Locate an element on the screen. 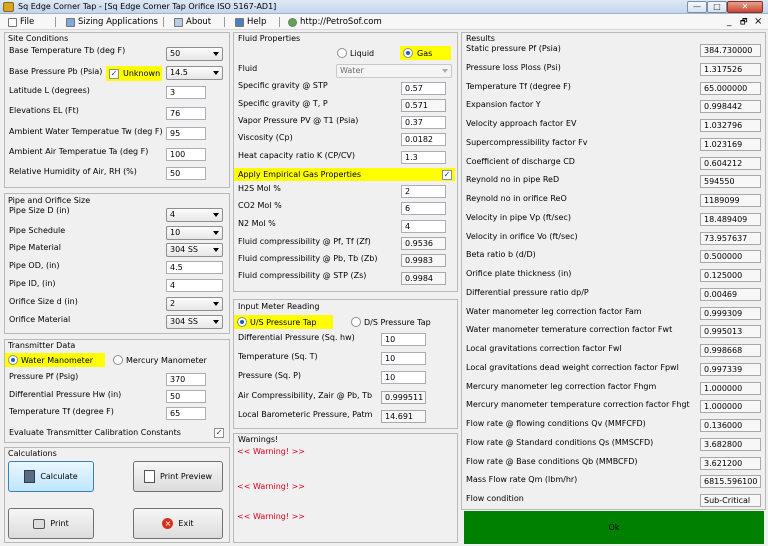 The height and width of the screenshot is (546, 768). pf-input: 370 is located at coordinates (186, 379).